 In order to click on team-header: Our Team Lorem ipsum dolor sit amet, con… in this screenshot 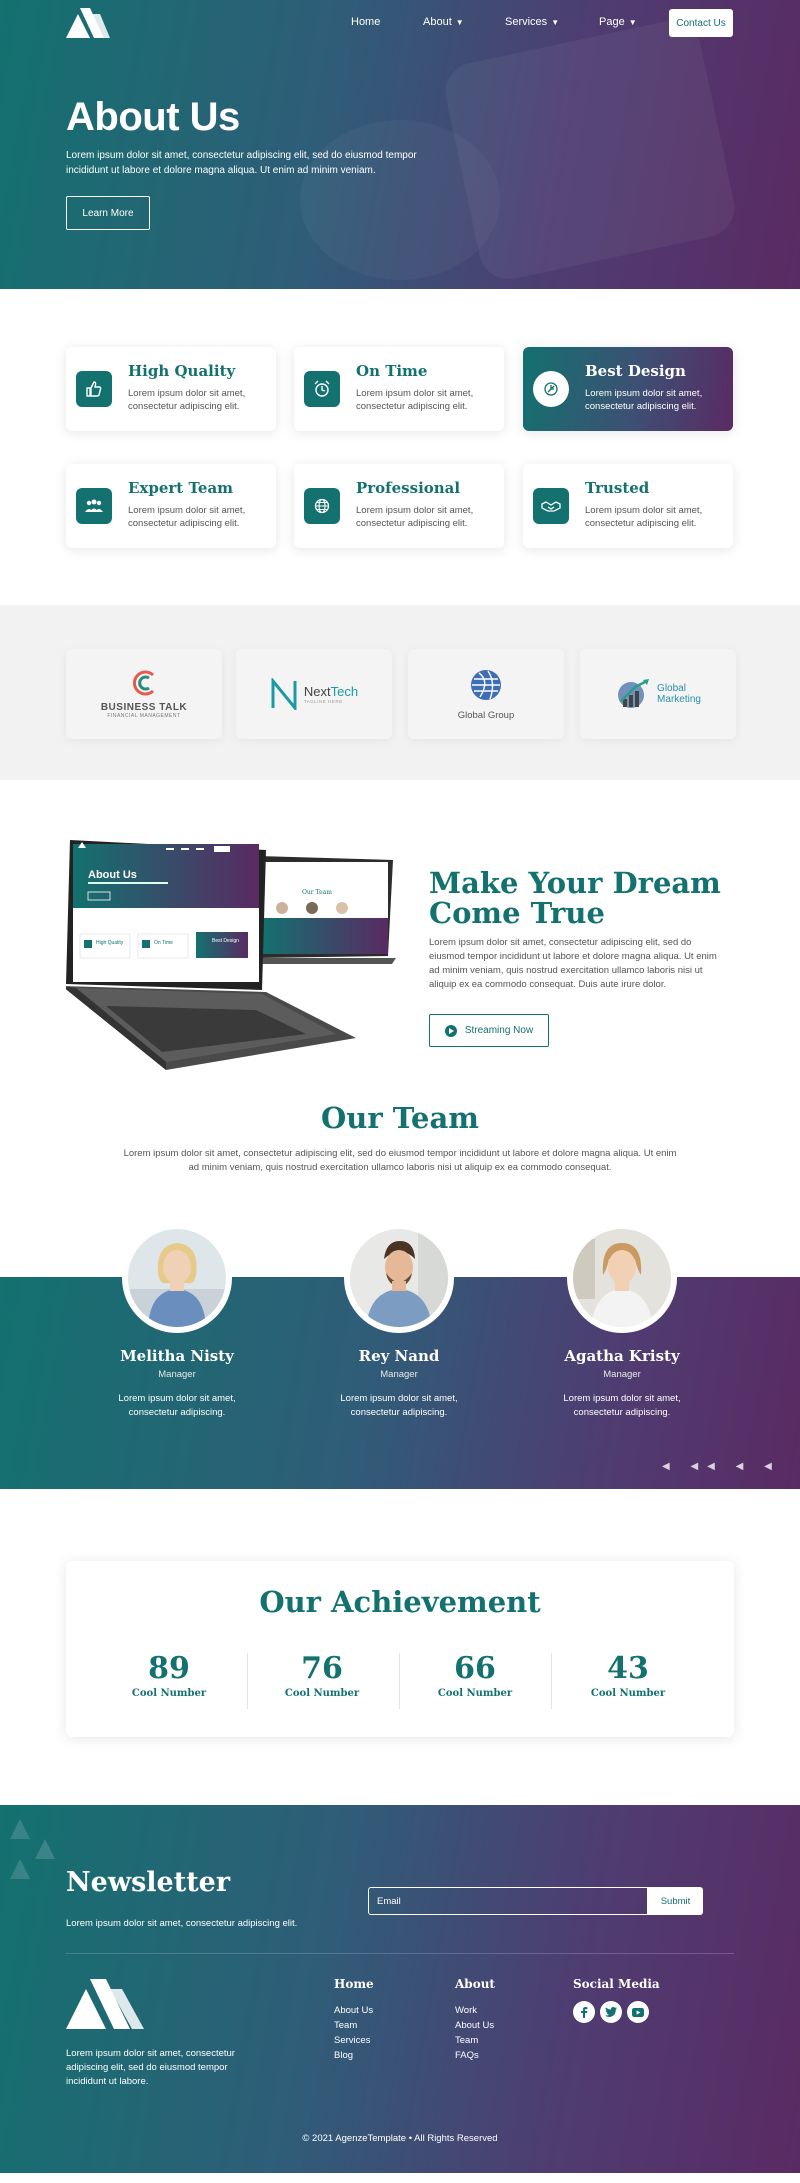, I will do `click(400, 1157)`.